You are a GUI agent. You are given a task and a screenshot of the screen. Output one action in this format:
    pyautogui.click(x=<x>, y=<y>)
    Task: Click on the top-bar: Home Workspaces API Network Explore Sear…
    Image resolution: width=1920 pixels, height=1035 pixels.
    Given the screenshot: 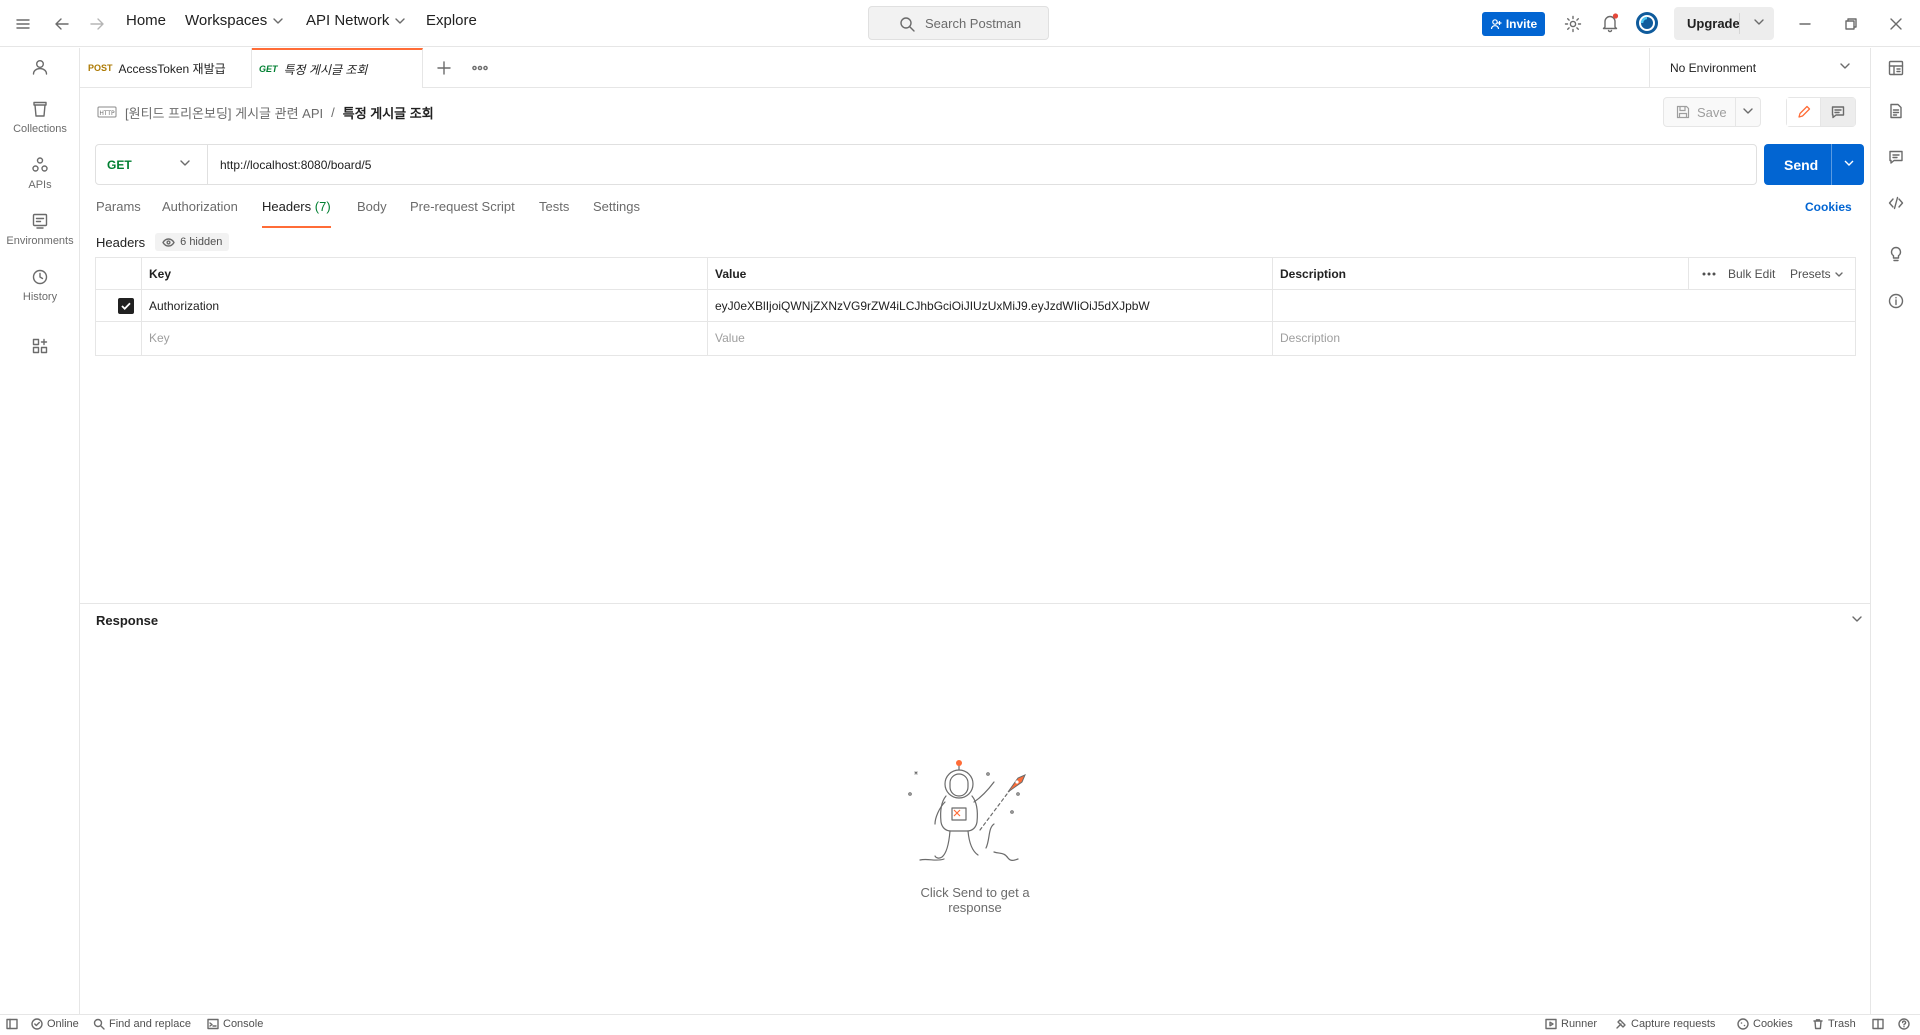 What is the action you would take?
    pyautogui.click(x=960, y=23)
    